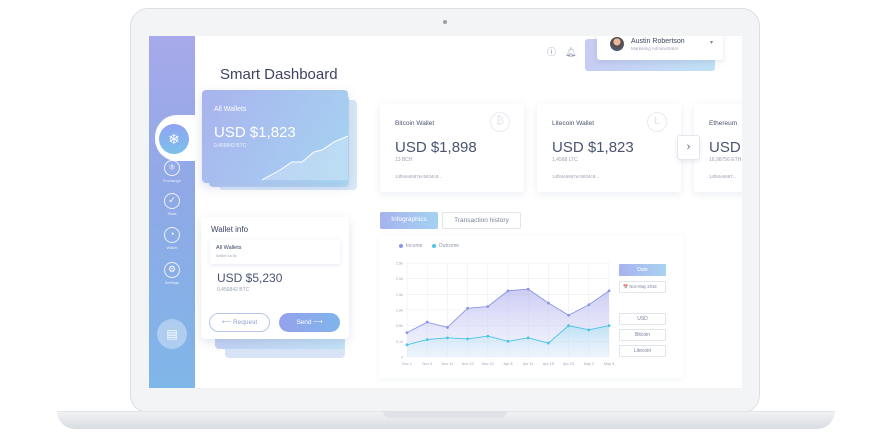 The image size is (890, 437). What do you see at coordinates (415, 123) in the screenshot?
I see `wallet-name: Bitcoin Wallet` at bounding box center [415, 123].